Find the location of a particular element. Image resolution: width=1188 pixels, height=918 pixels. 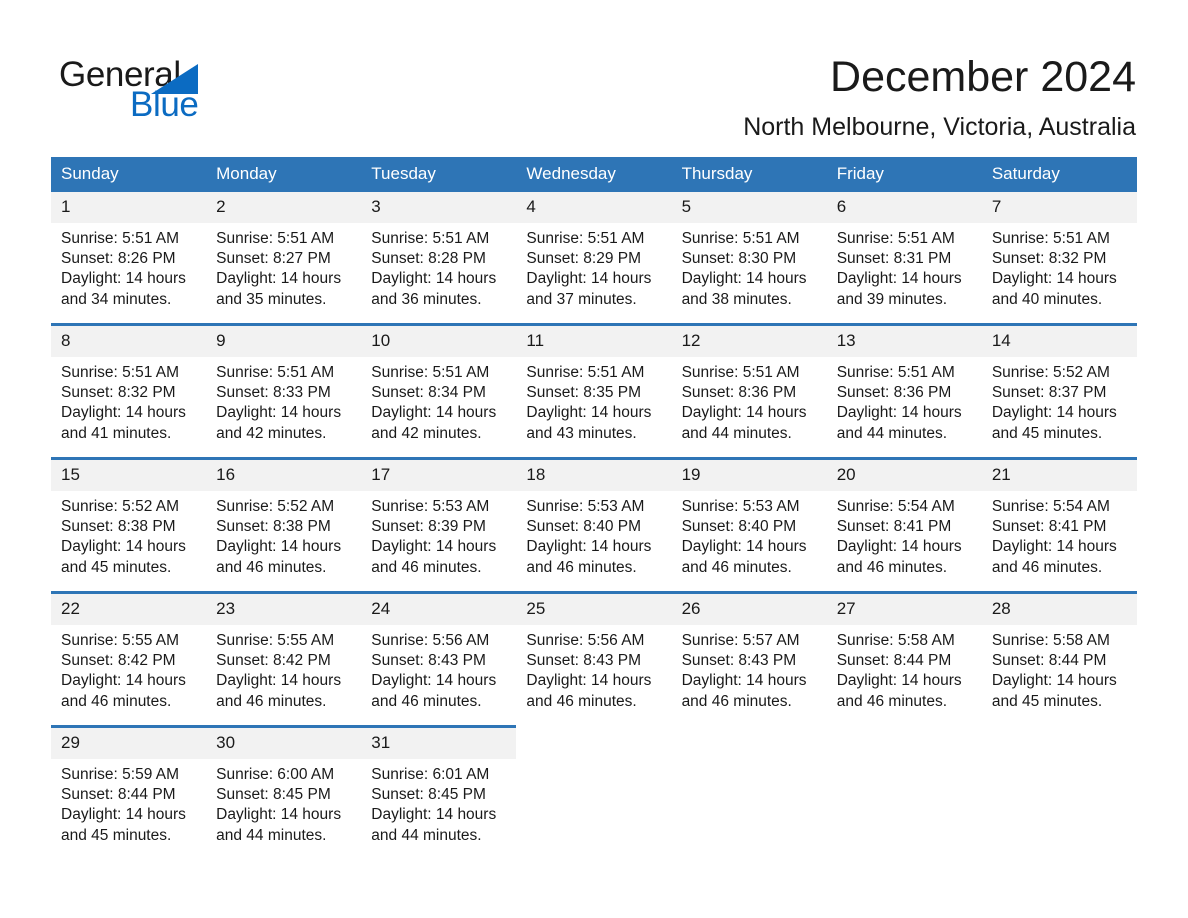

sunset-text: Sunset: 8:28 PM is located at coordinates (428, 259).